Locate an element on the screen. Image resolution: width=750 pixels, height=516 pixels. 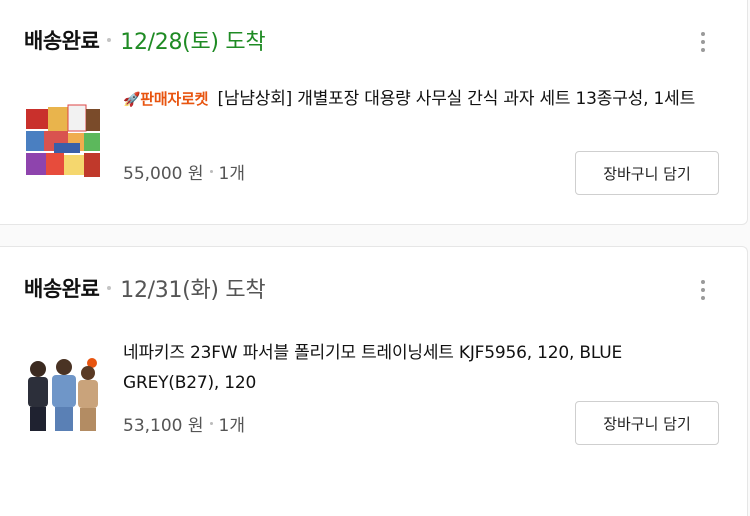
product-name: [남냠상회] 개별포장 대용량 사무실 간식 과자 세트 13종구성, 1세트 is located at coordinates (456, 99).